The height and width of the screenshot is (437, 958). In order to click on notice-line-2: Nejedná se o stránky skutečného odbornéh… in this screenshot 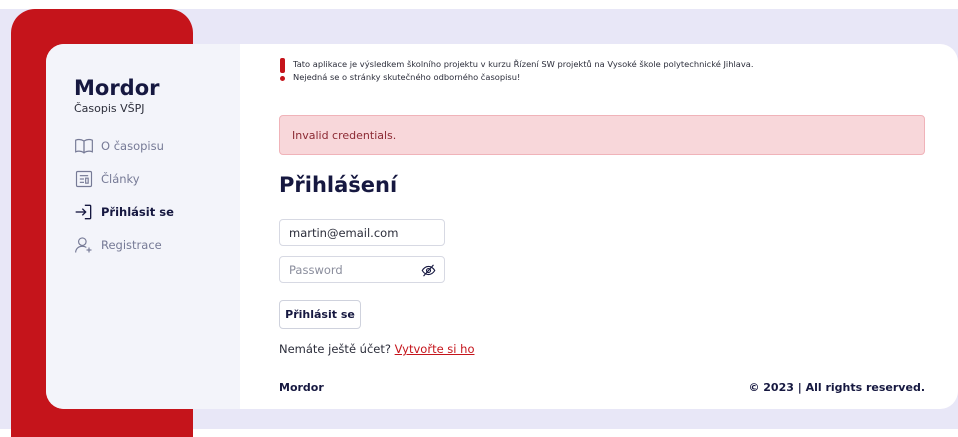, I will do `click(407, 77)`.